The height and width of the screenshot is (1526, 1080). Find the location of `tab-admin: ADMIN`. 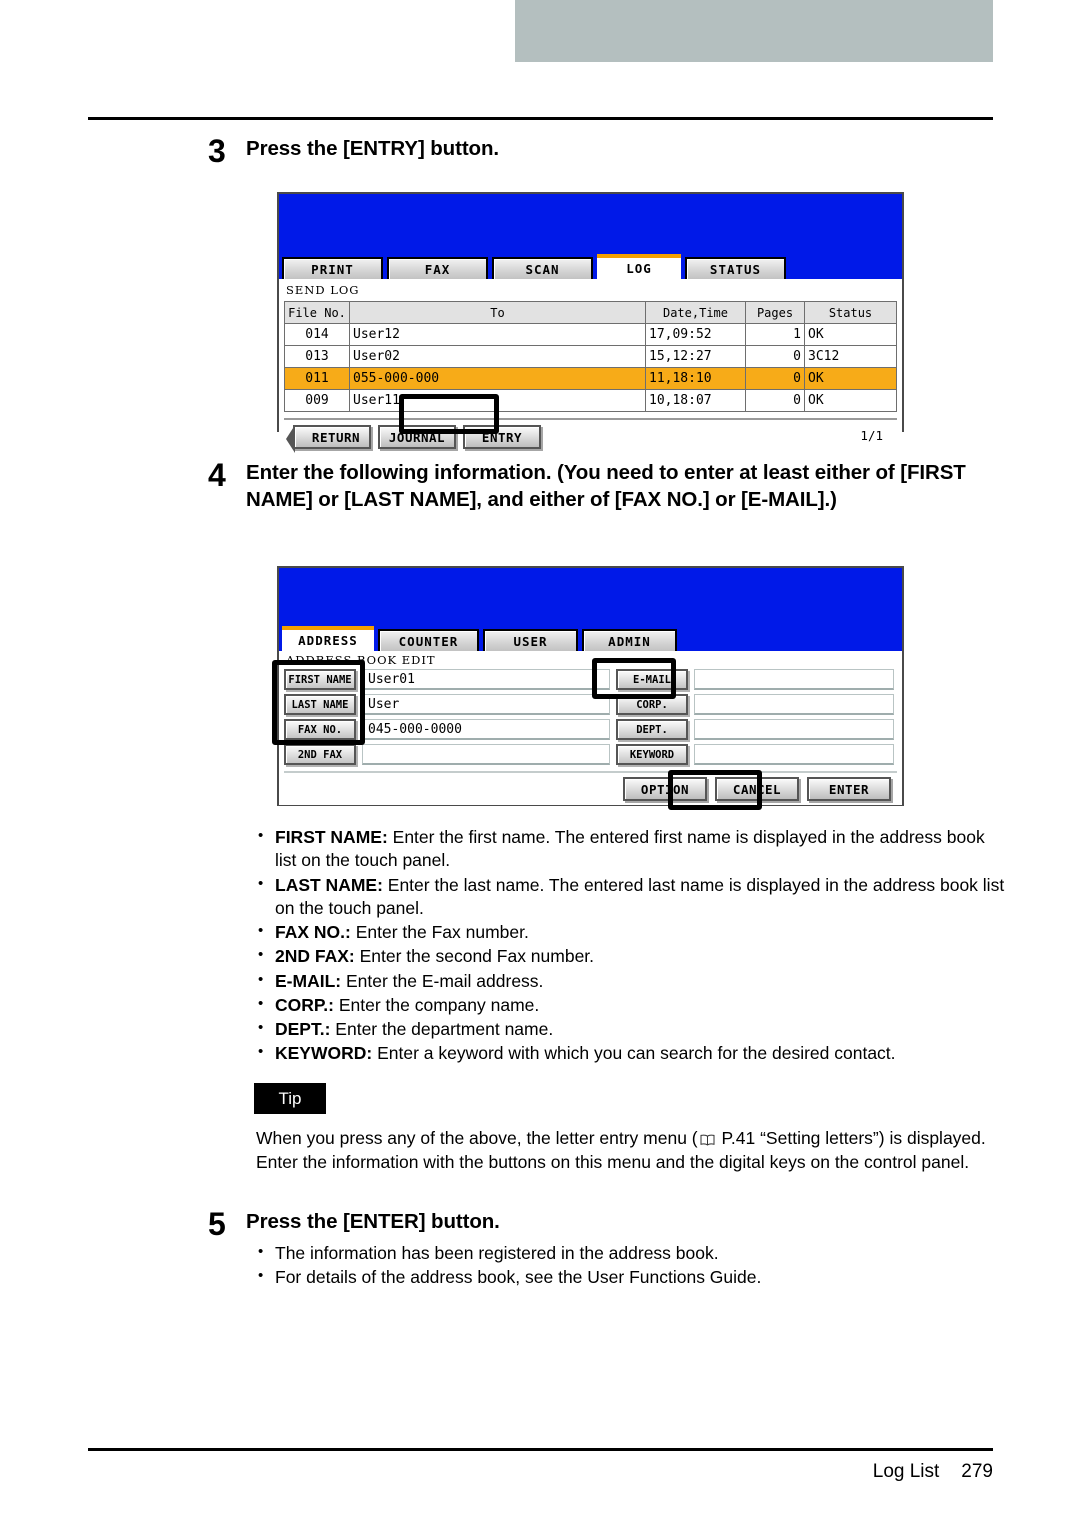

tab-admin: ADMIN is located at coordinates (629, 640).